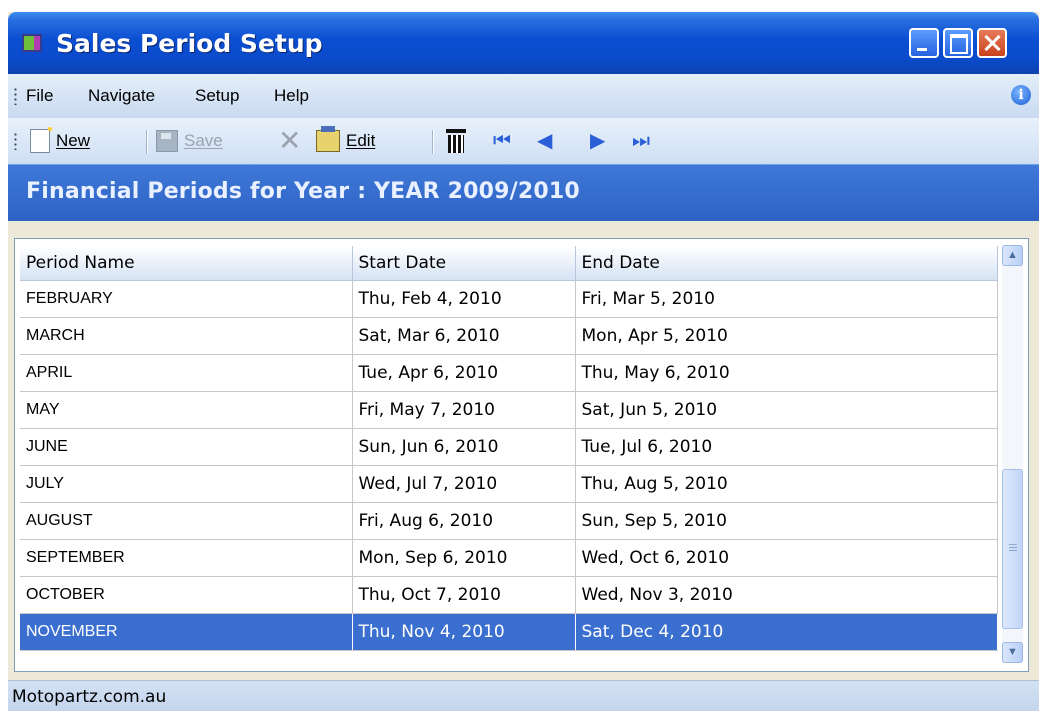  What do you see at coordinates (786, 410) in the screenshot?
I see `end-date-cell: Sat, Jun 5, 2010` at bounding box center [786, 410].